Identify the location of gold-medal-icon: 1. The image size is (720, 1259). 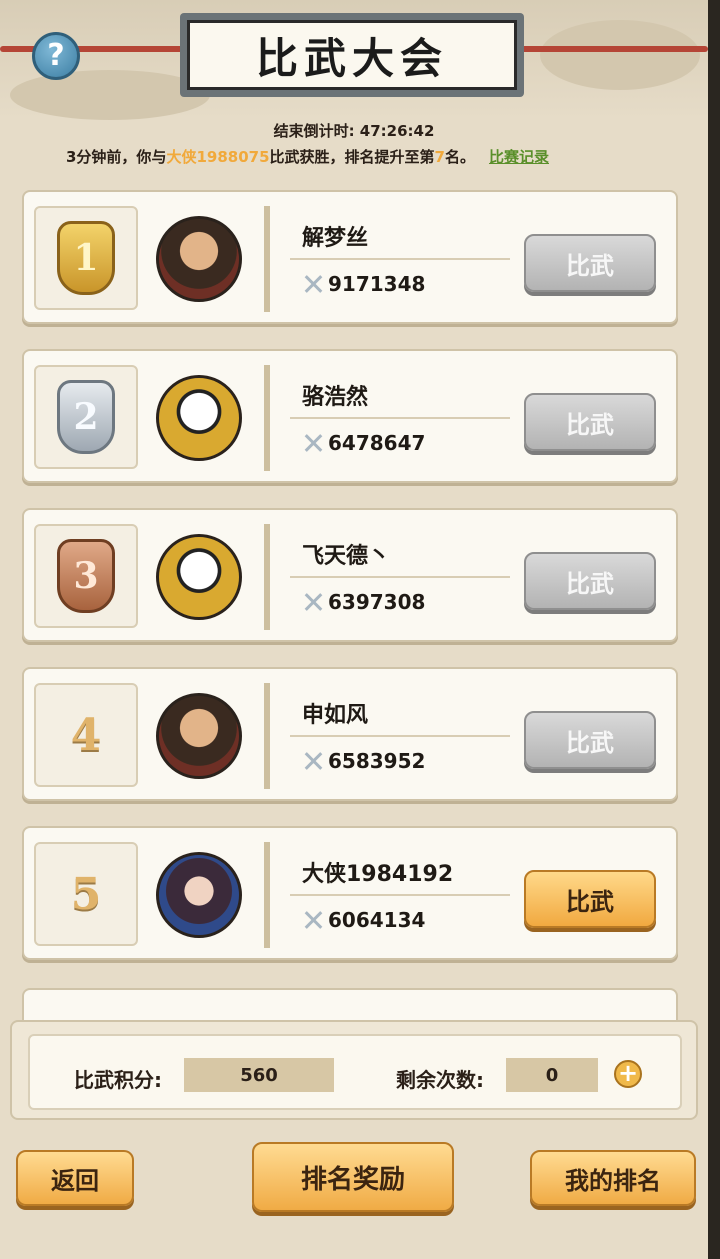
(86, 258).